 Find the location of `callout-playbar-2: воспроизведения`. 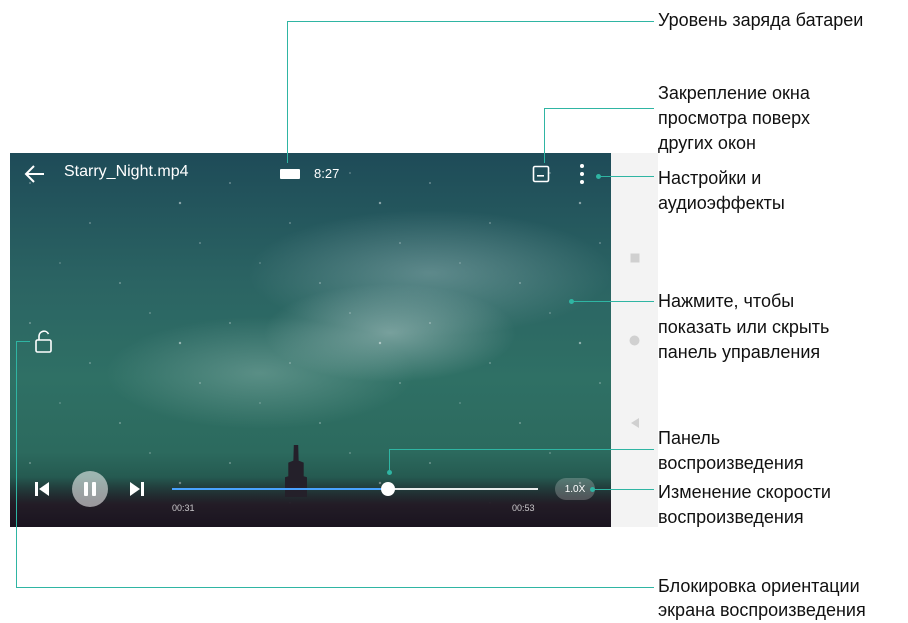

callout-playbar-2: воспроизведения is located at coordinates (731, 463).